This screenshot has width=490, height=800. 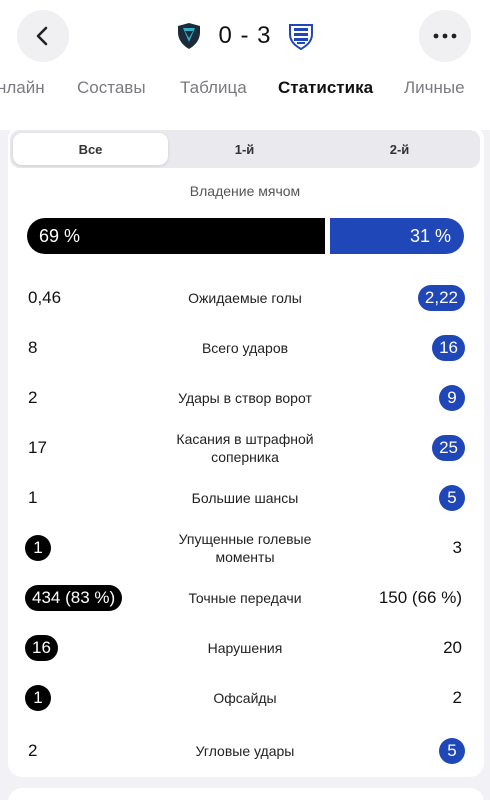 I want to click on stat-label: Удары в створ ворот, so click(x=245, y=398).